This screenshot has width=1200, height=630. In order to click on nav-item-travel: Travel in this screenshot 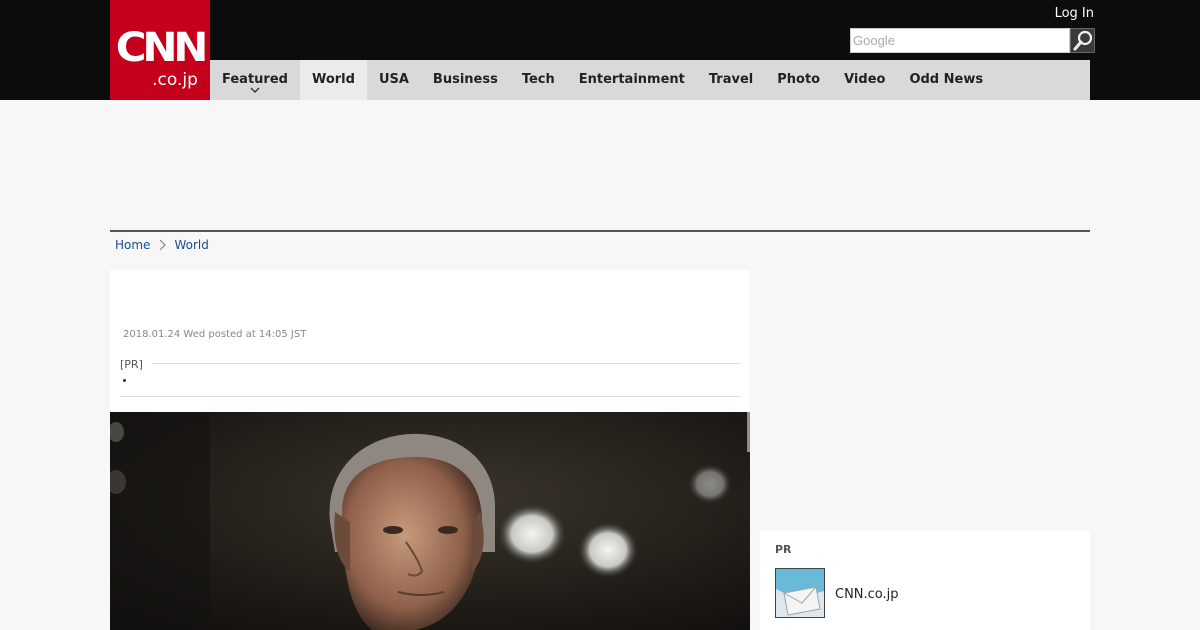, I will do `click(731, 80)`.